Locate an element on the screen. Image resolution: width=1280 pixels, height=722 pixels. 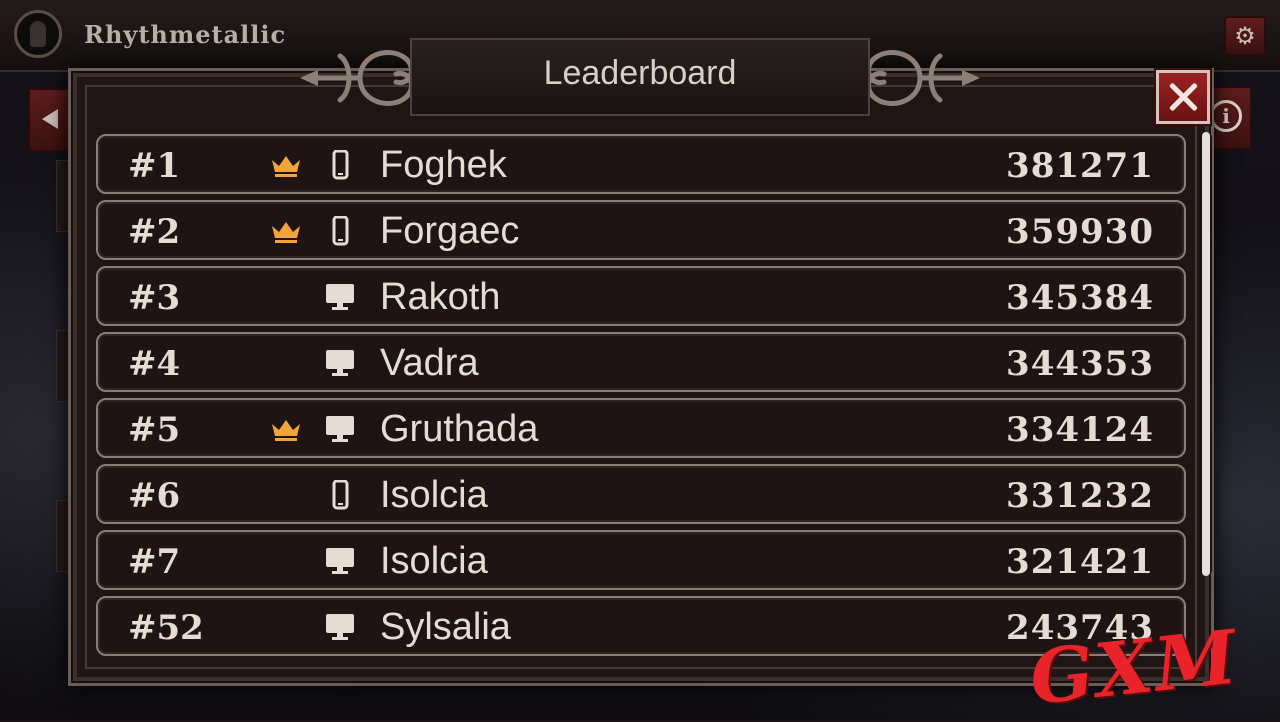
scrollbar-thumb is located at coordinates (1206, 354).